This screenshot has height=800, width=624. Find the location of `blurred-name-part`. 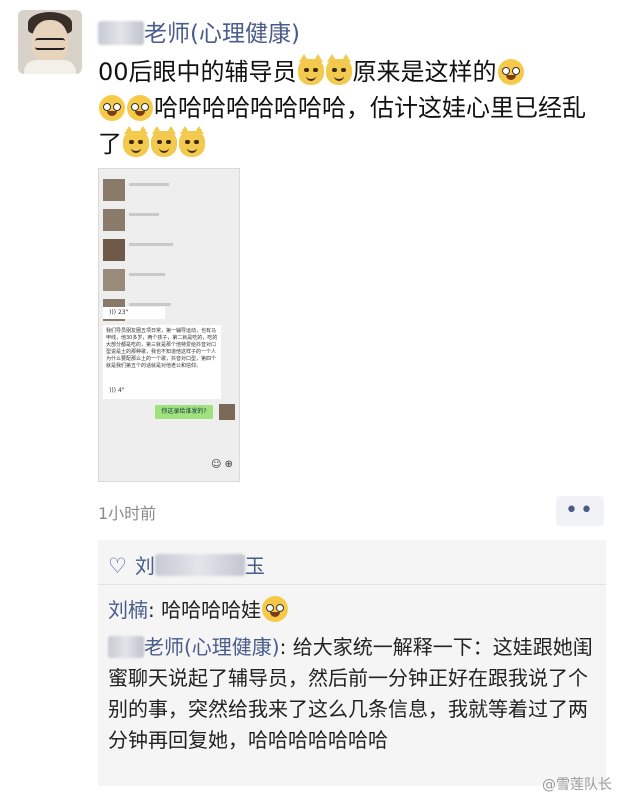

blurred-name-part is located at coordinates (121, 33).